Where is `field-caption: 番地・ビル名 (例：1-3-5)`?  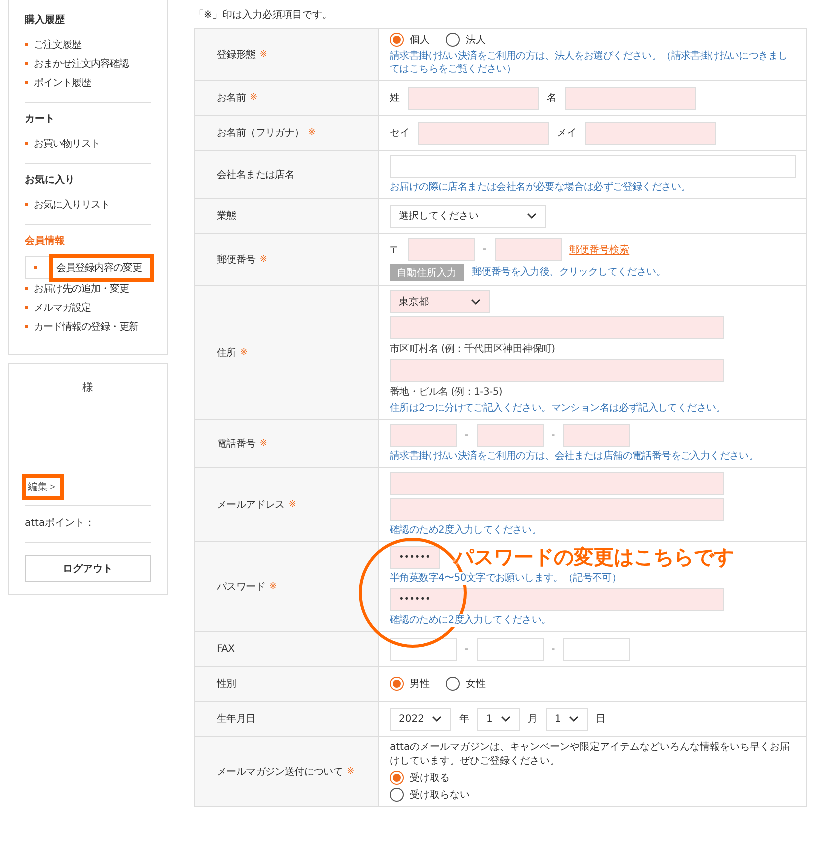
field-caption: 番地・ビル名 (例：1-3-5) is located at coordinates (446, 392).